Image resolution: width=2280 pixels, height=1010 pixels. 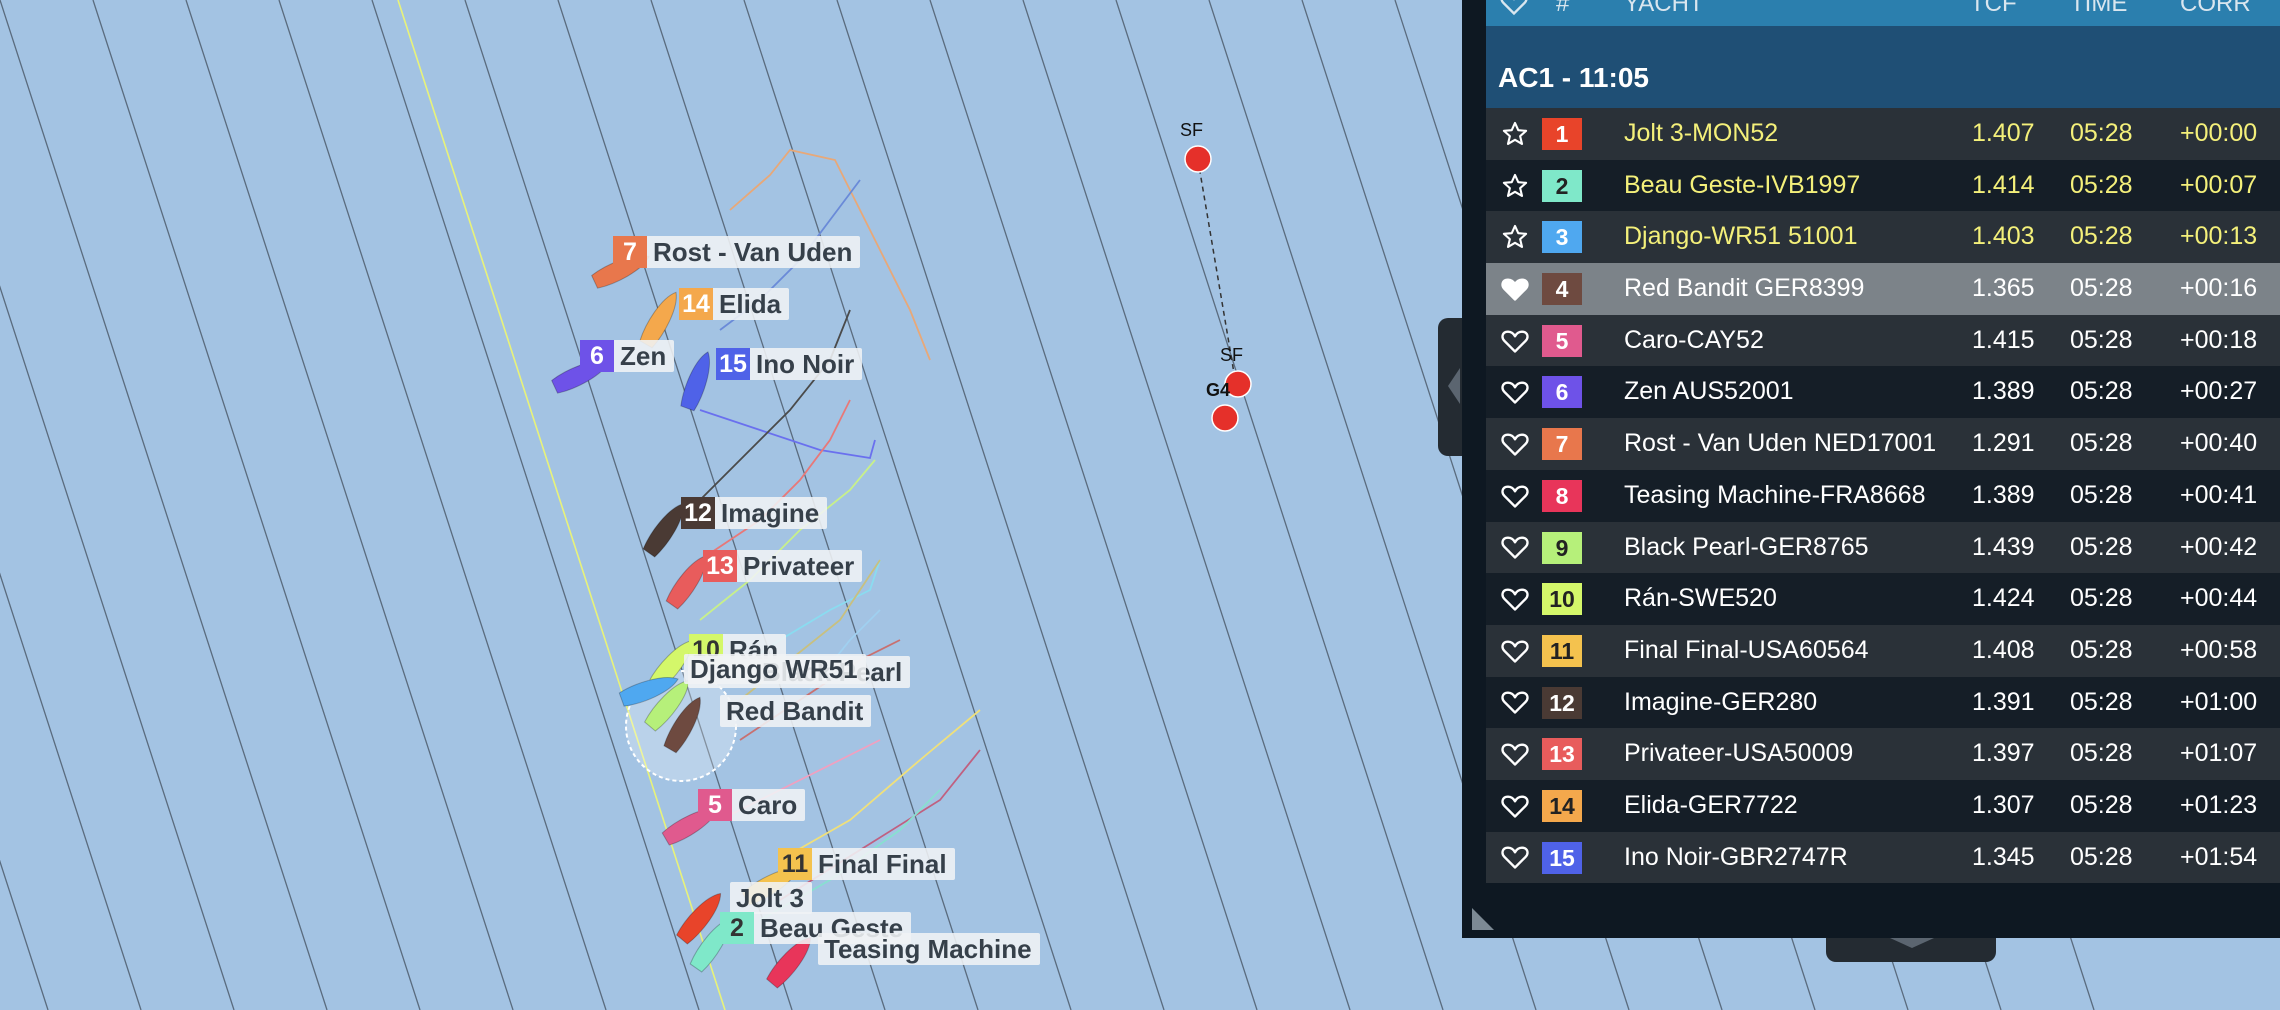 I want to click on column-header-num: #, so click(x=1562, y=9).